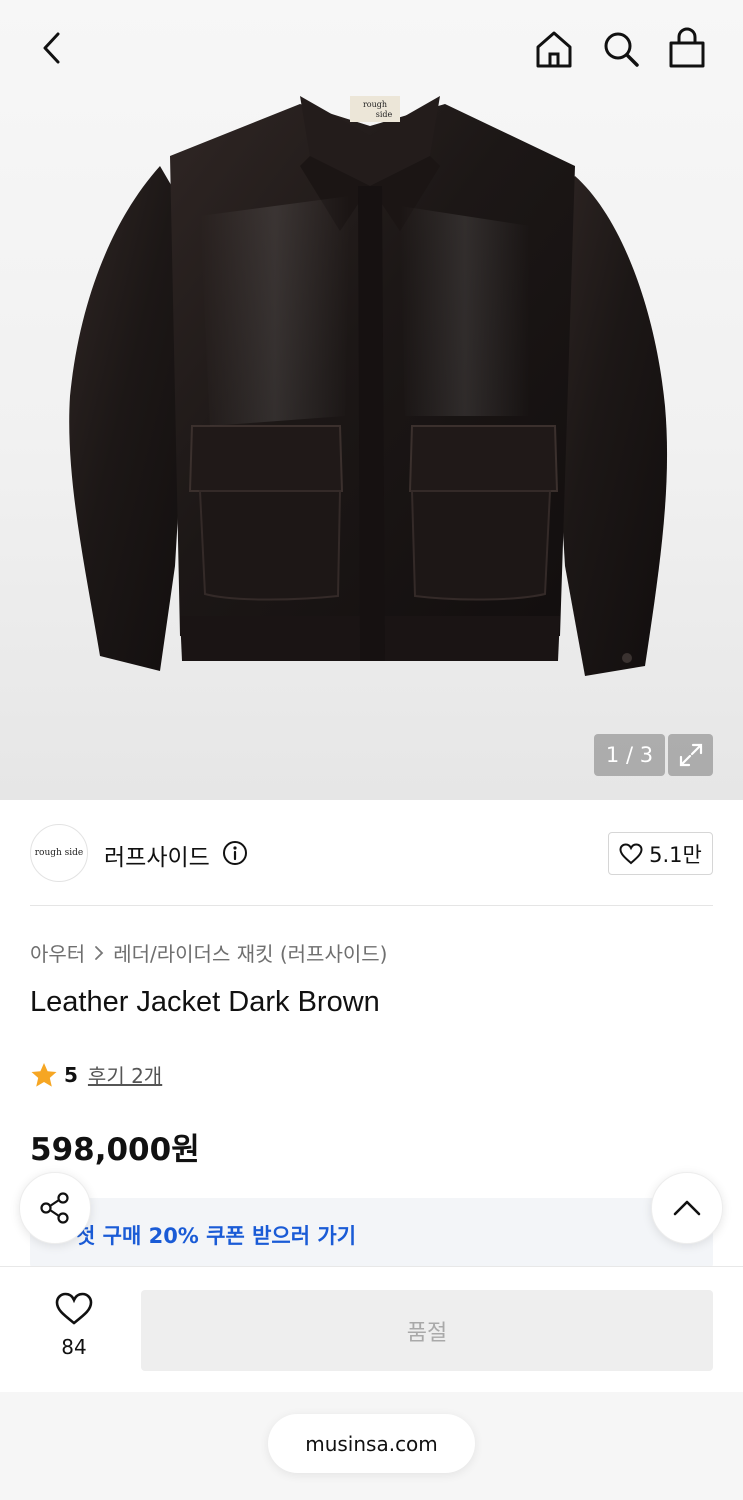 Image resolution: width=743 pixels, height=1500 pixels. Describe the element at coordinates (250, 952) in the screenshot. I see `breadcrumb-subcategory: 레더/라이더스 재킷 (러프사이드)` at that location.